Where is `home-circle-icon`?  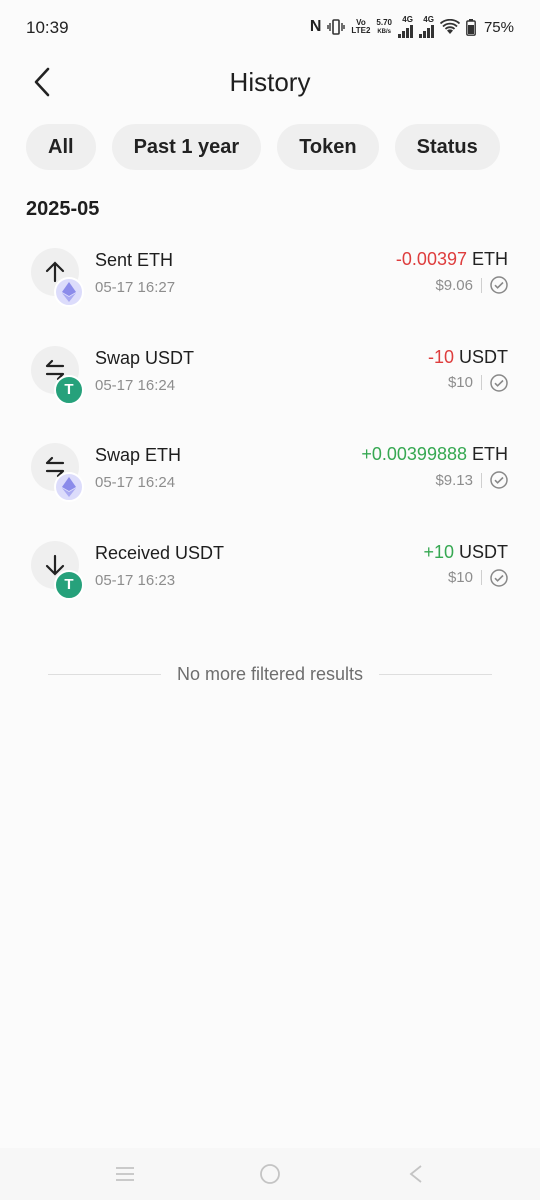 home-circle-icon is located at coordinates (270, 1174).